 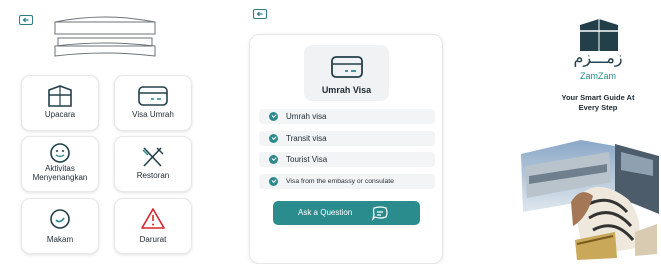 I want to click on grave-icon, so click(x=60, y=219).